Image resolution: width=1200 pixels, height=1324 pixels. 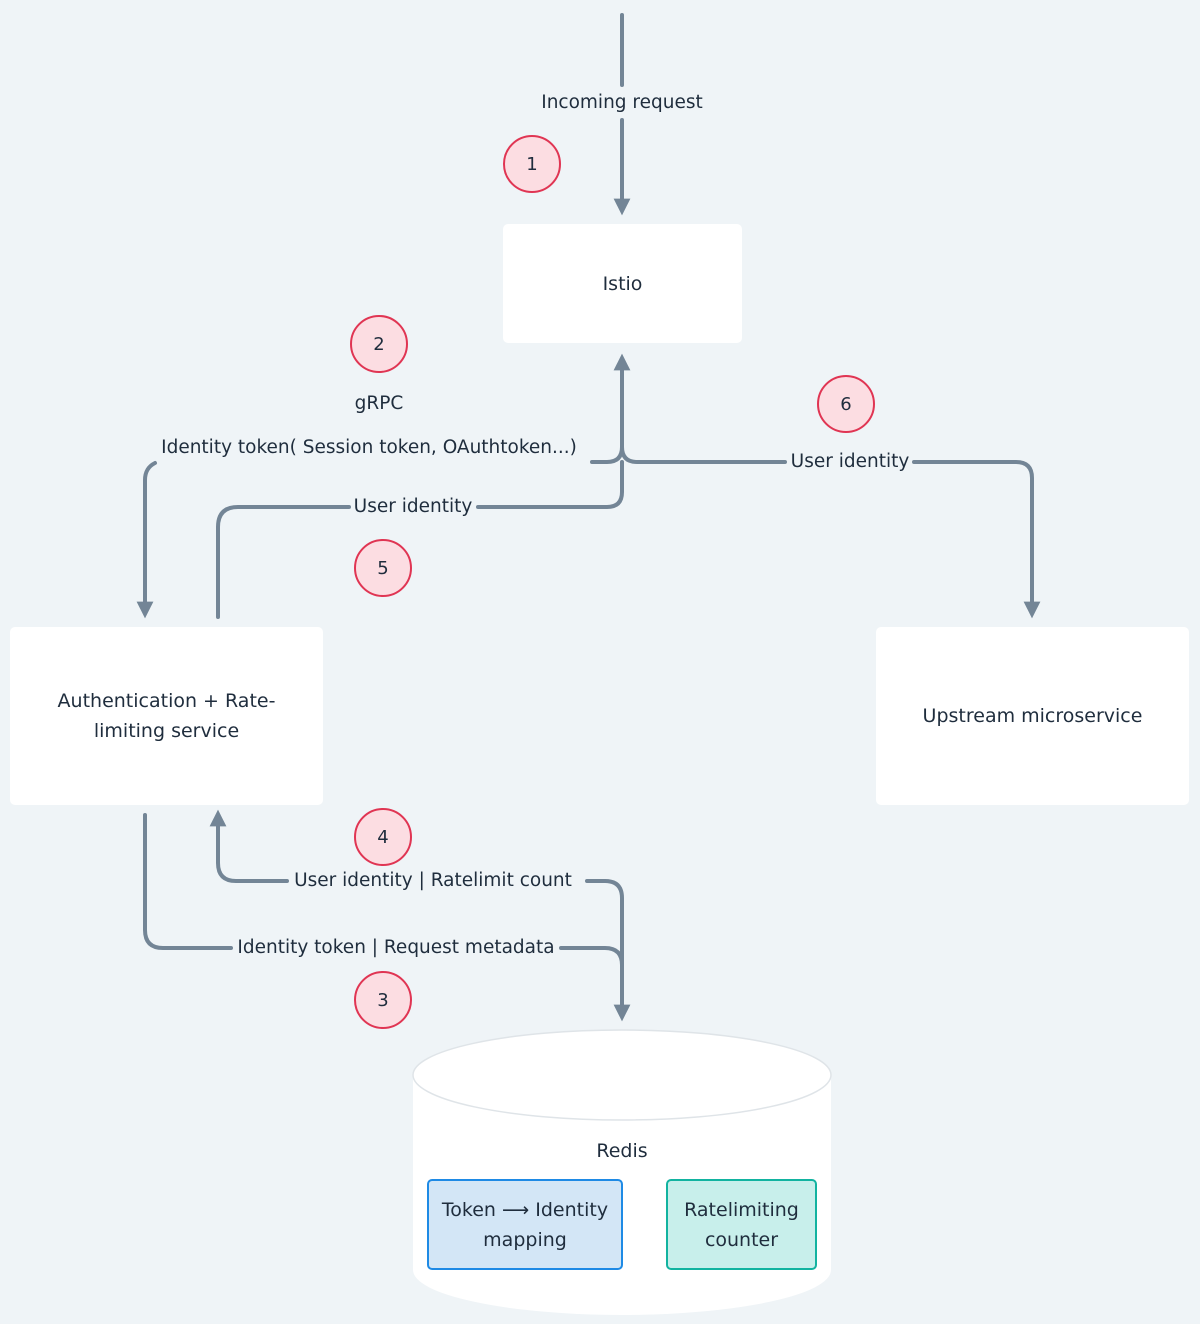 What do you see at coordinates (741, 1224) in the screenshot?
I see `ratelimiting-counter-node: Ratelimiting counter` at bounding box center [741, 1224].